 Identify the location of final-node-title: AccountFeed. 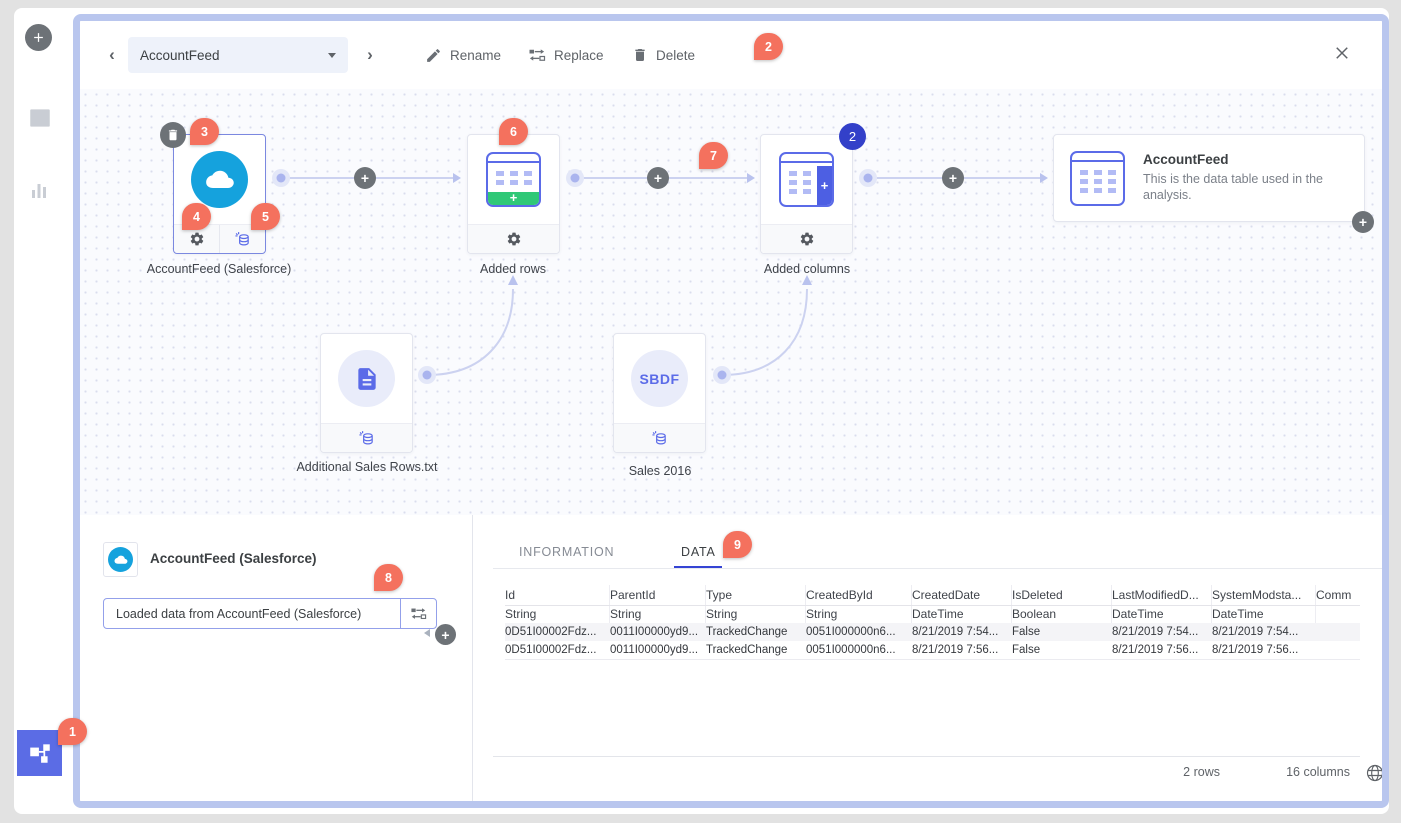
(1186, 160).